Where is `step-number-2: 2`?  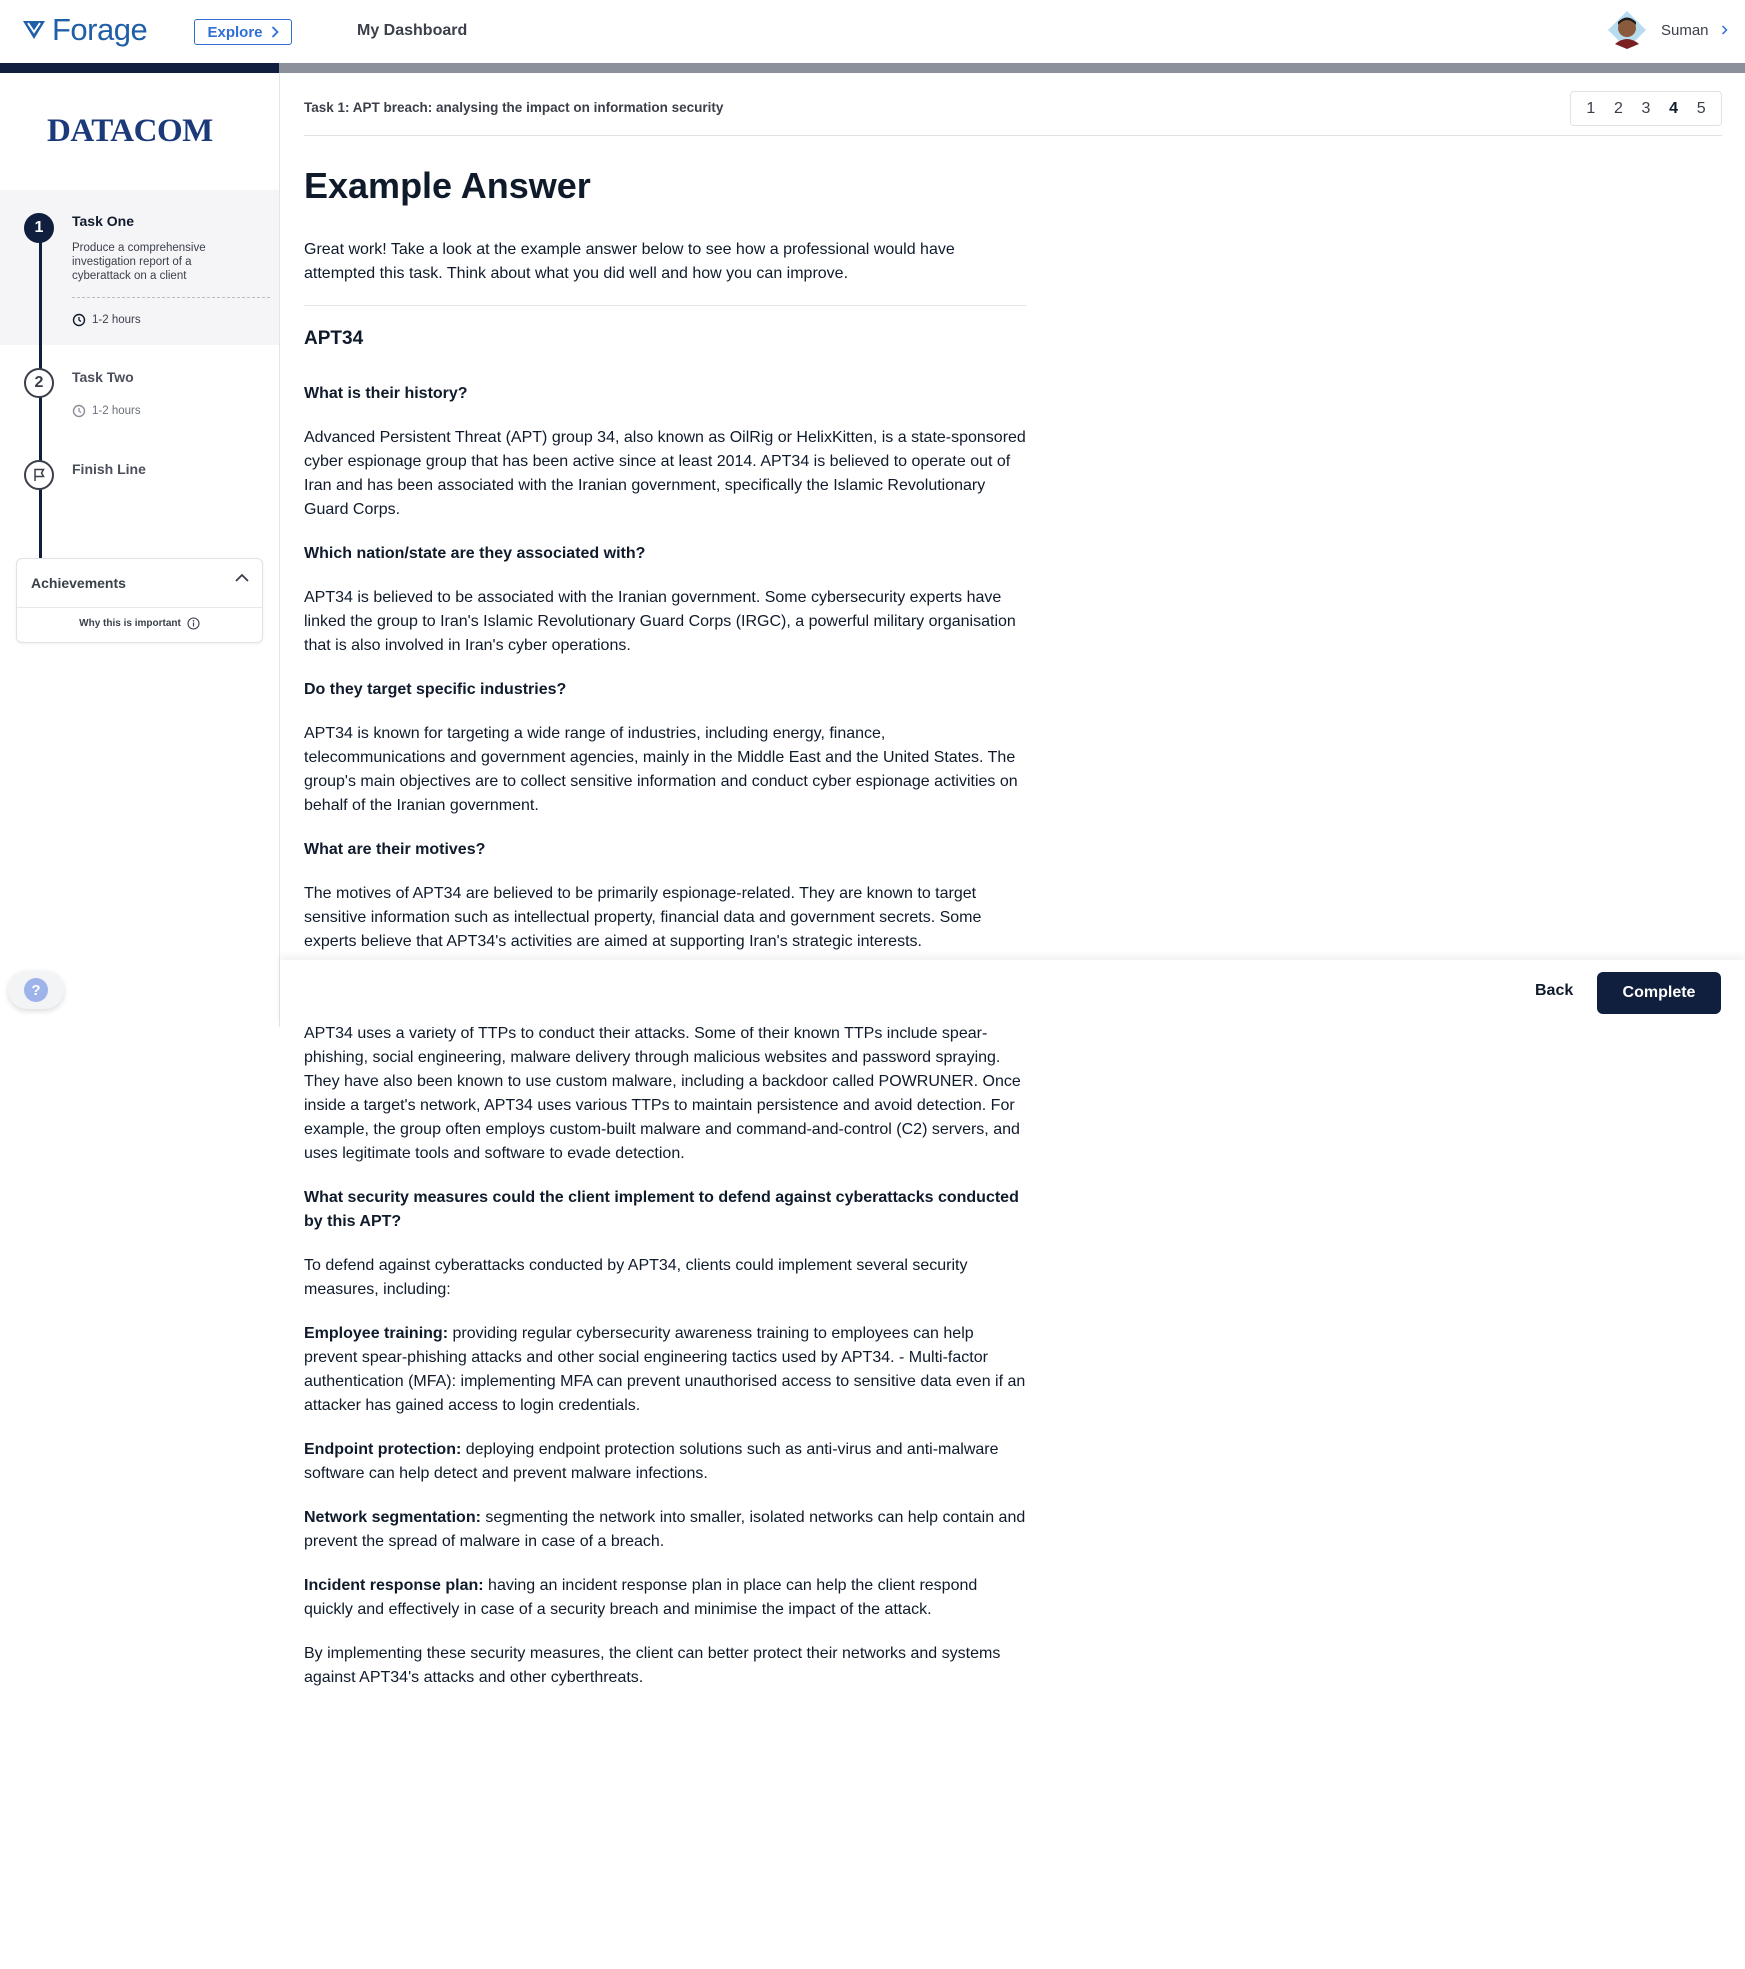 step-number-2: 2 is located at coordinates (39, 383).